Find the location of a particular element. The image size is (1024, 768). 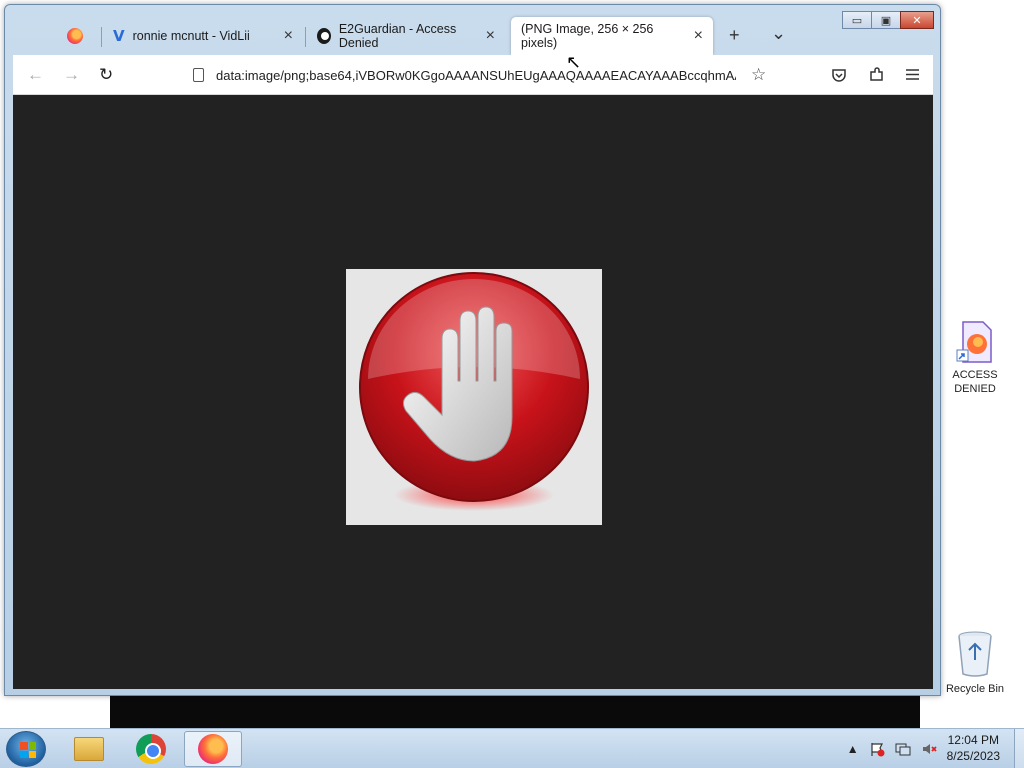

taskbar-firefox is located at coordinates (213, 749).